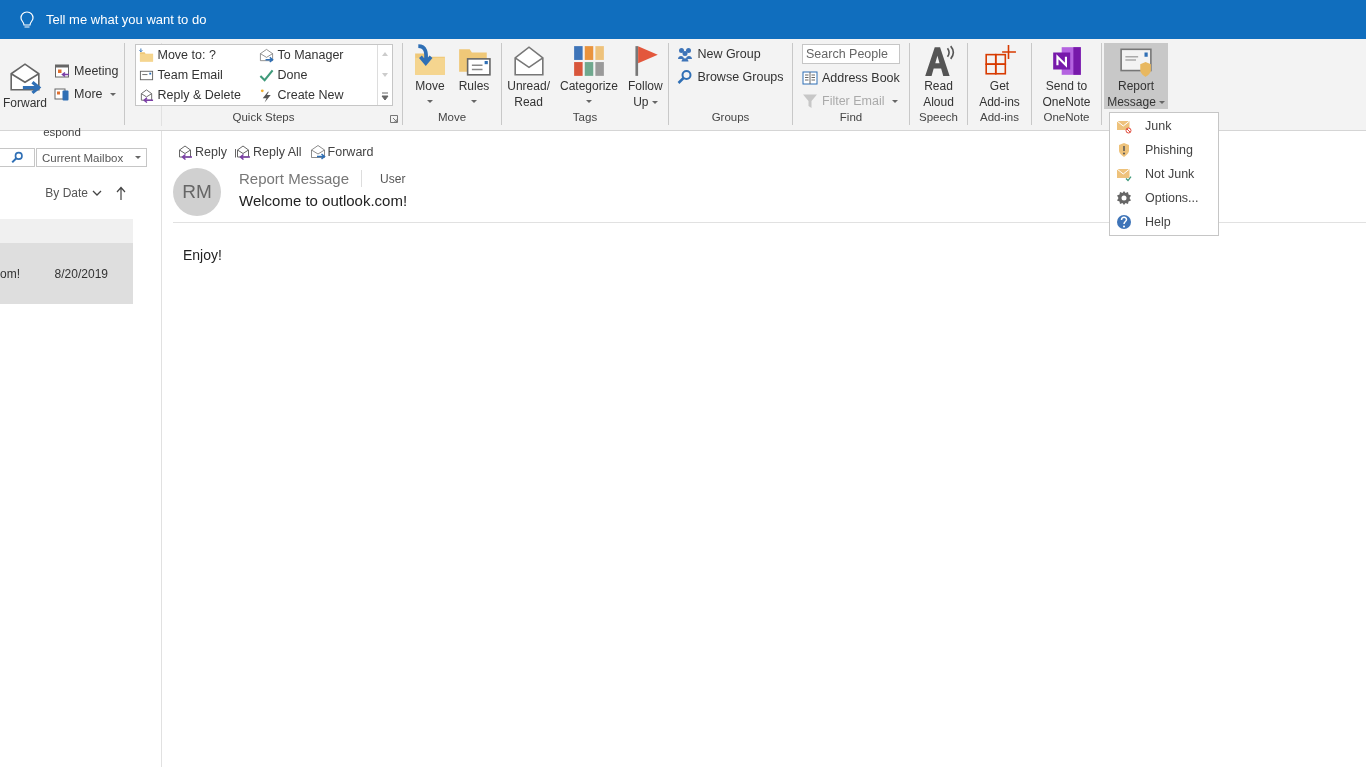  I want to click on group-label: OneNote, so click(1066, 118).